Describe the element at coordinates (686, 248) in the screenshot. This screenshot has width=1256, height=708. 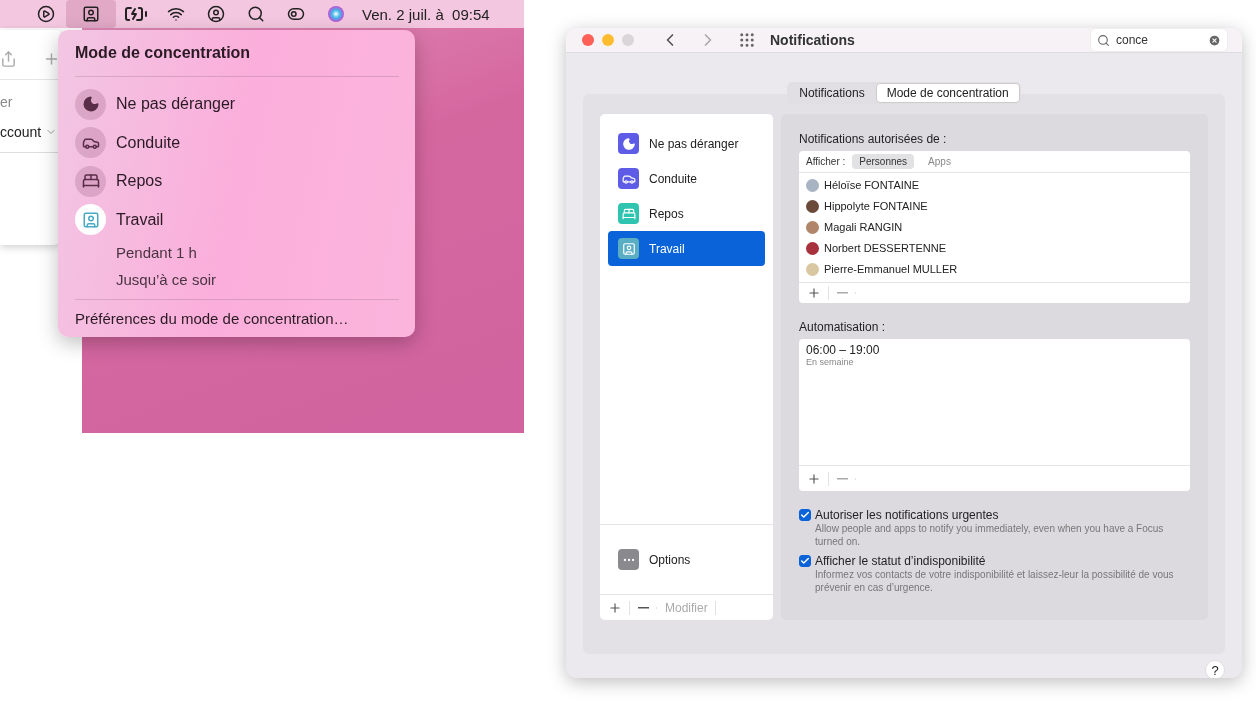
I see `sidebar-item: Travail` at that location.